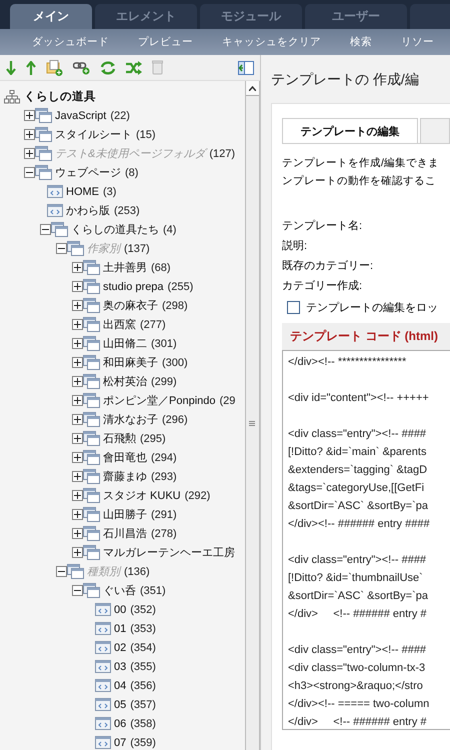 The height and width of the screenshot is (750, 450). Describe the element at coordinates (131, 172) in the screenshot. I see `item-count: (8)` at that location.